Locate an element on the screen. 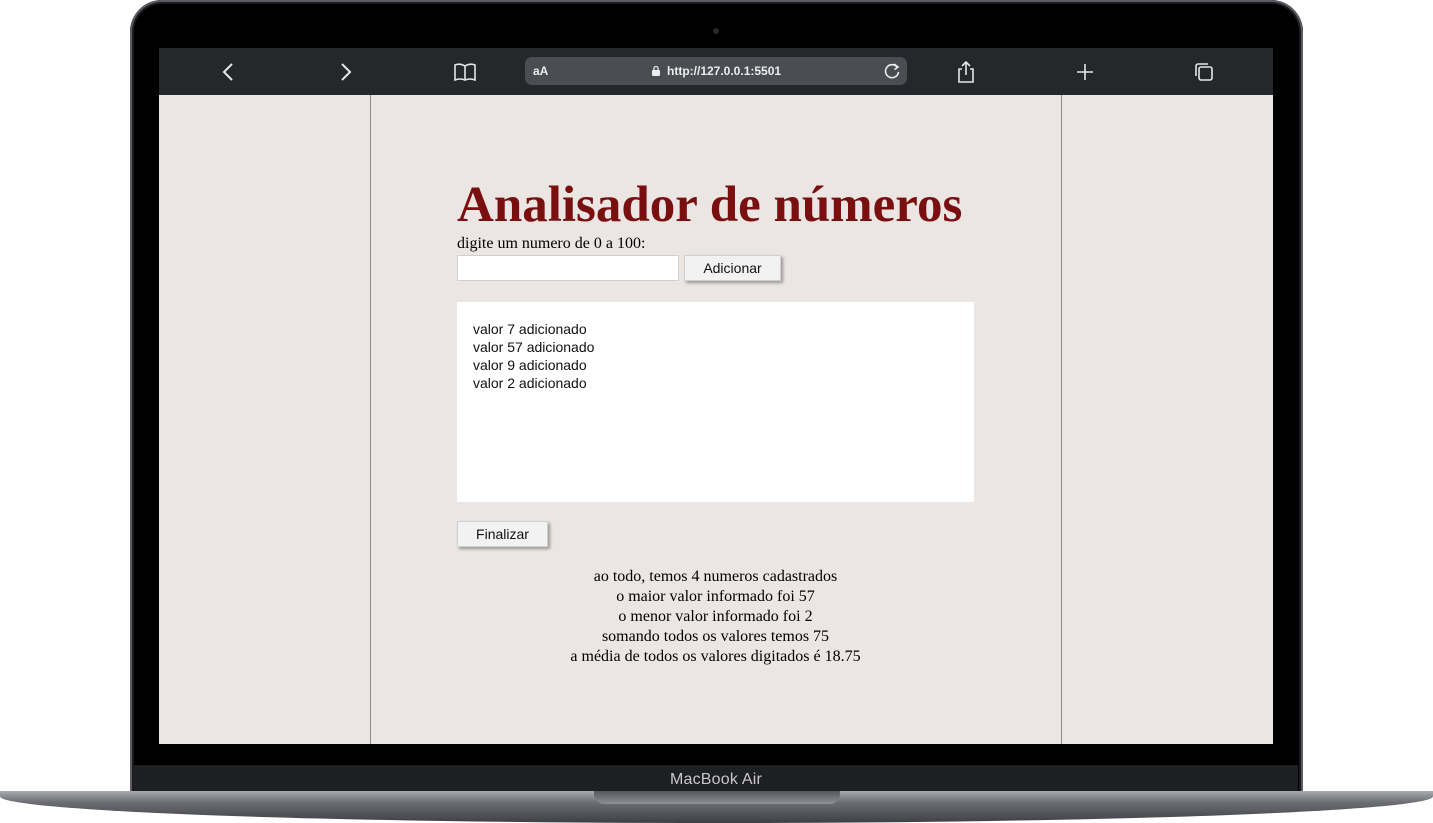 The height and width of the screenshot is (823, 1433). finish-button: Finalizar is located at coordinates (502, 534).